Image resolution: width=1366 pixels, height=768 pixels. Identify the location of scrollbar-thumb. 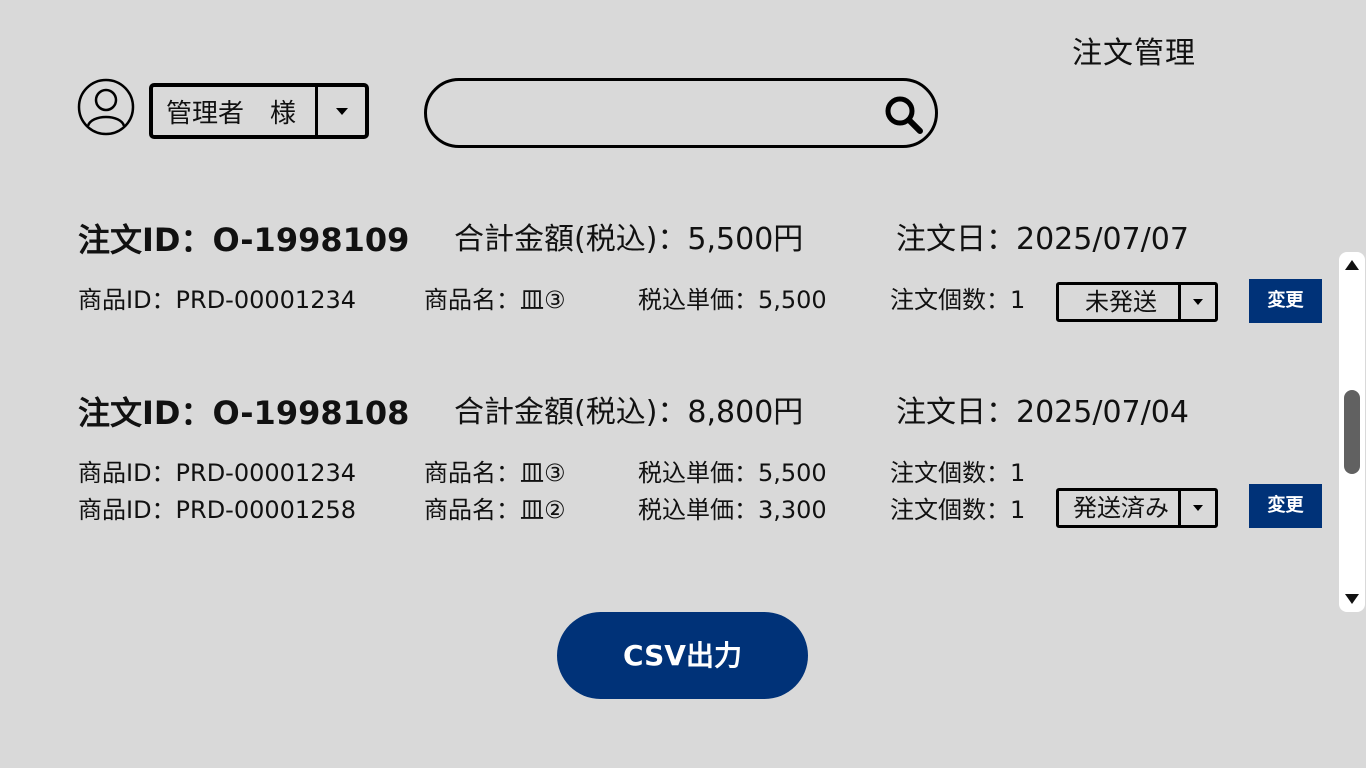
(1352, 432).